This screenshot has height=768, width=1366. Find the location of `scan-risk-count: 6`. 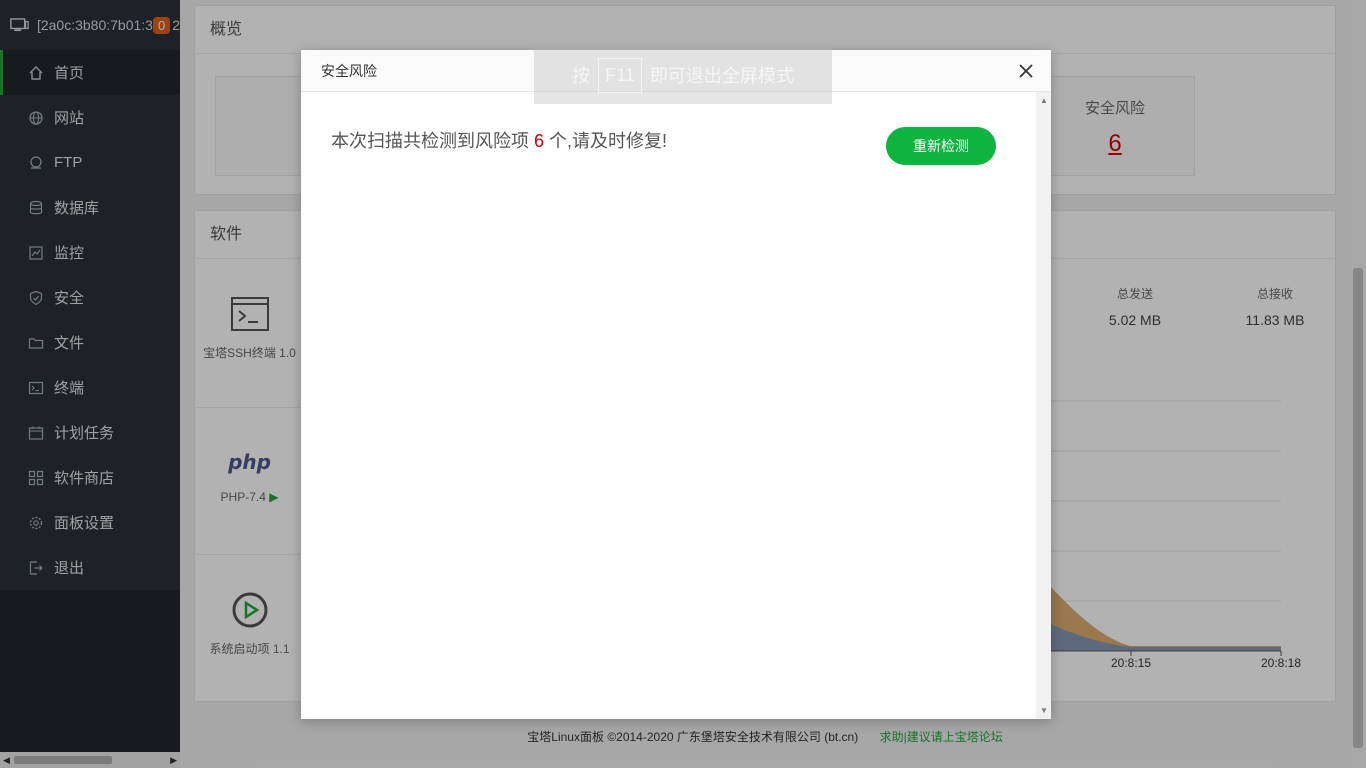

scan-risk-count: 6 is located at coordinates (539, 141).